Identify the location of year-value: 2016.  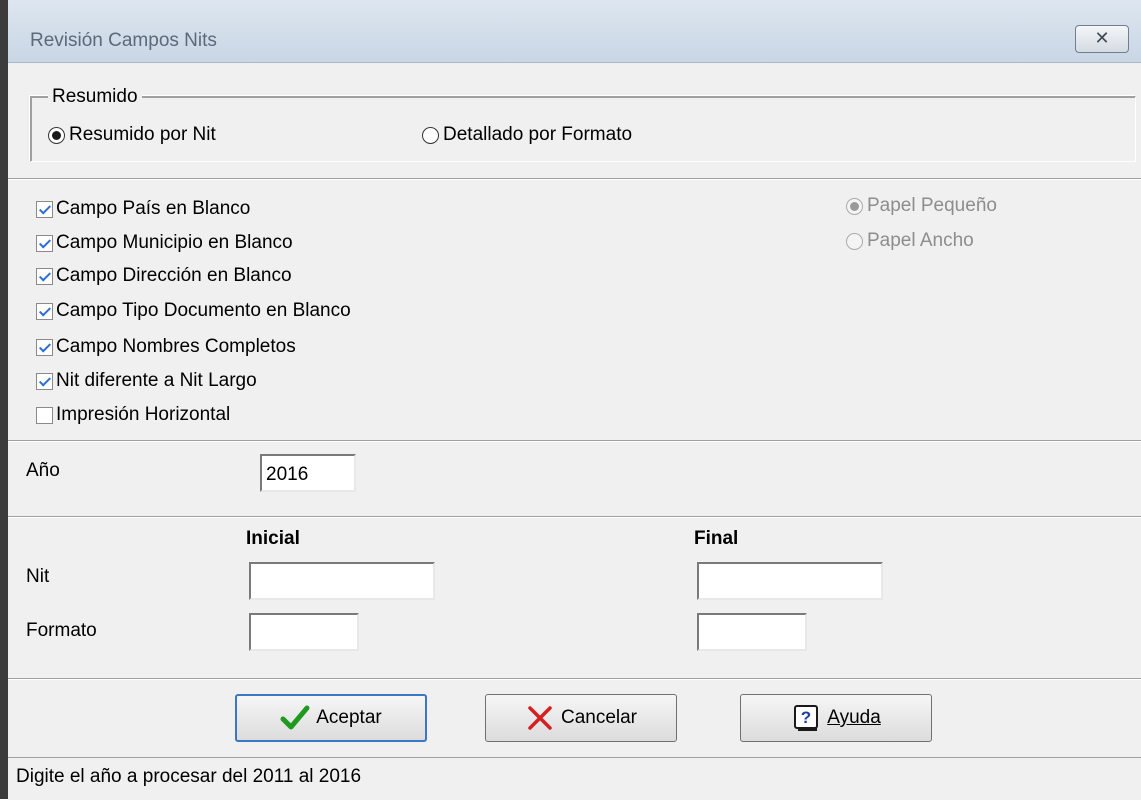
(287, 474).